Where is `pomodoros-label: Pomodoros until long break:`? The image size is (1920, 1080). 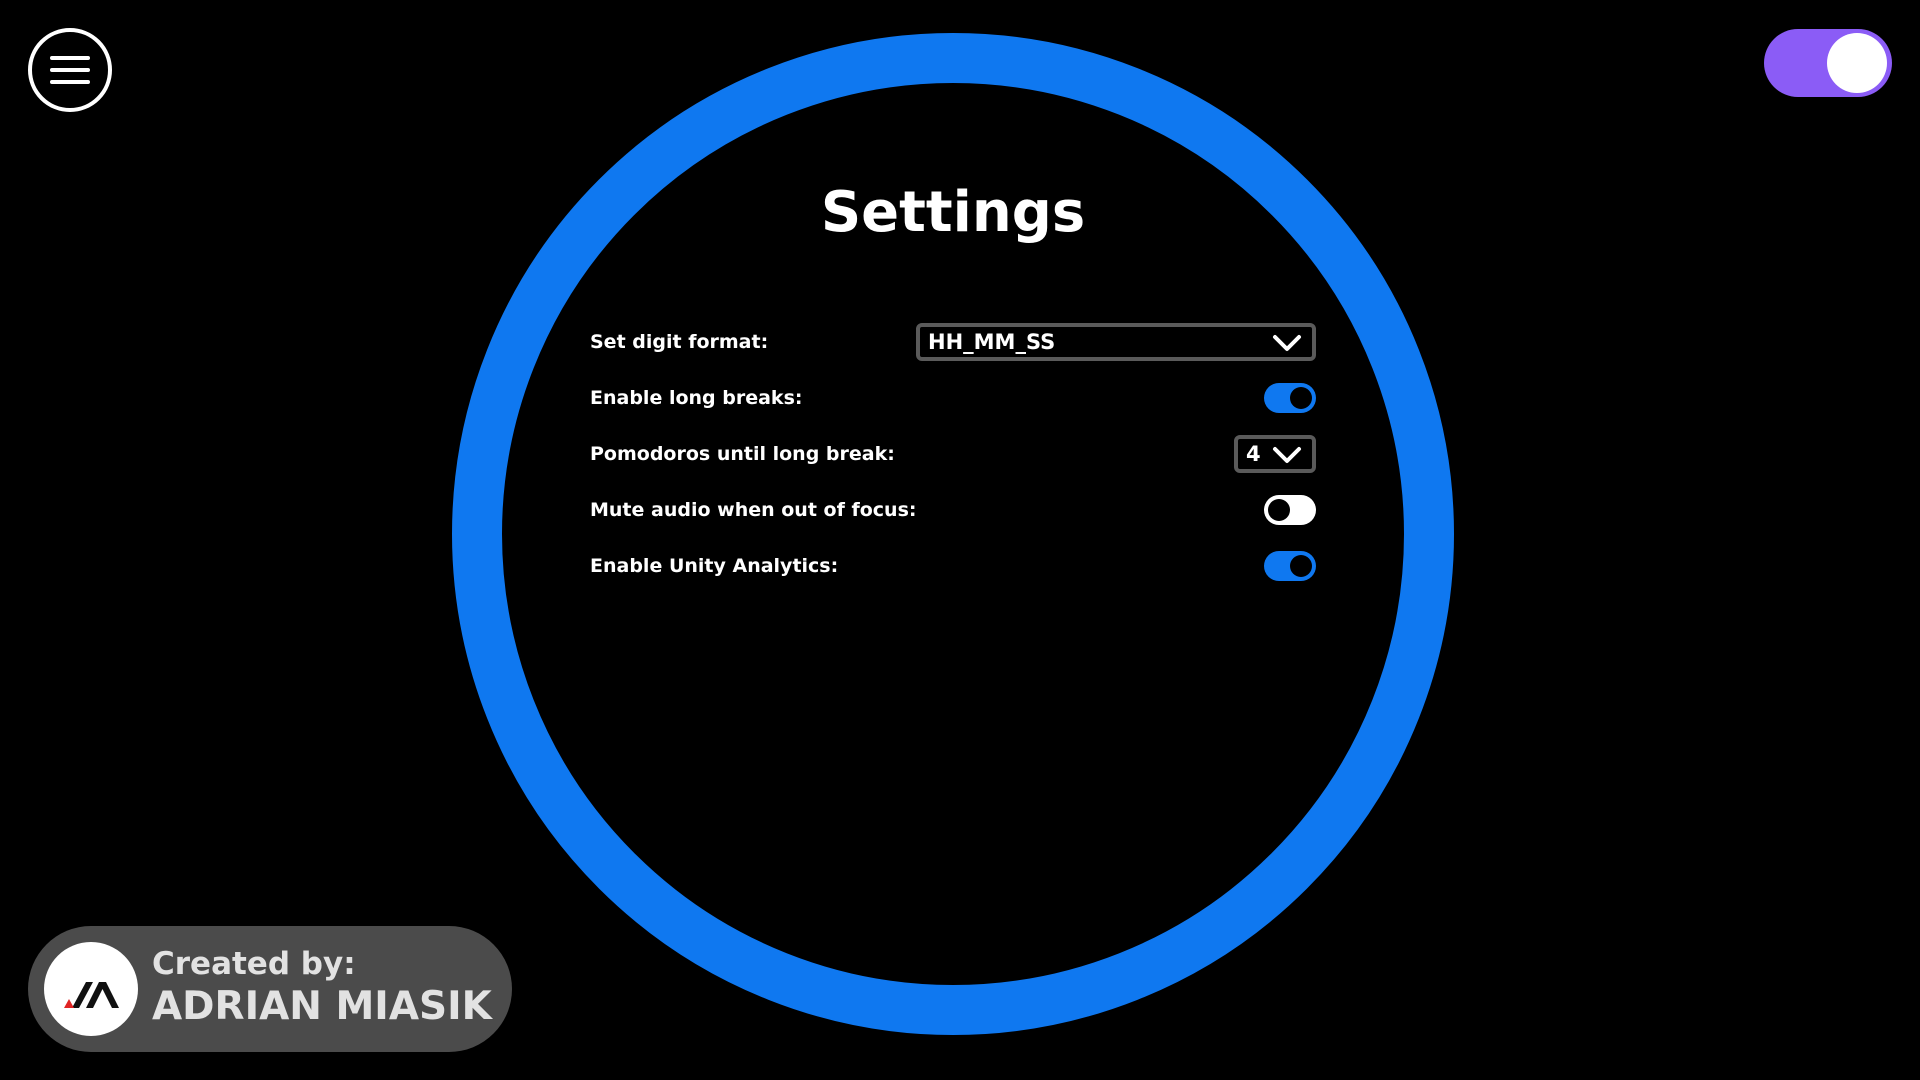
pomodoros-label: Pomodoros until long break: is located at coordinates (742, 454).